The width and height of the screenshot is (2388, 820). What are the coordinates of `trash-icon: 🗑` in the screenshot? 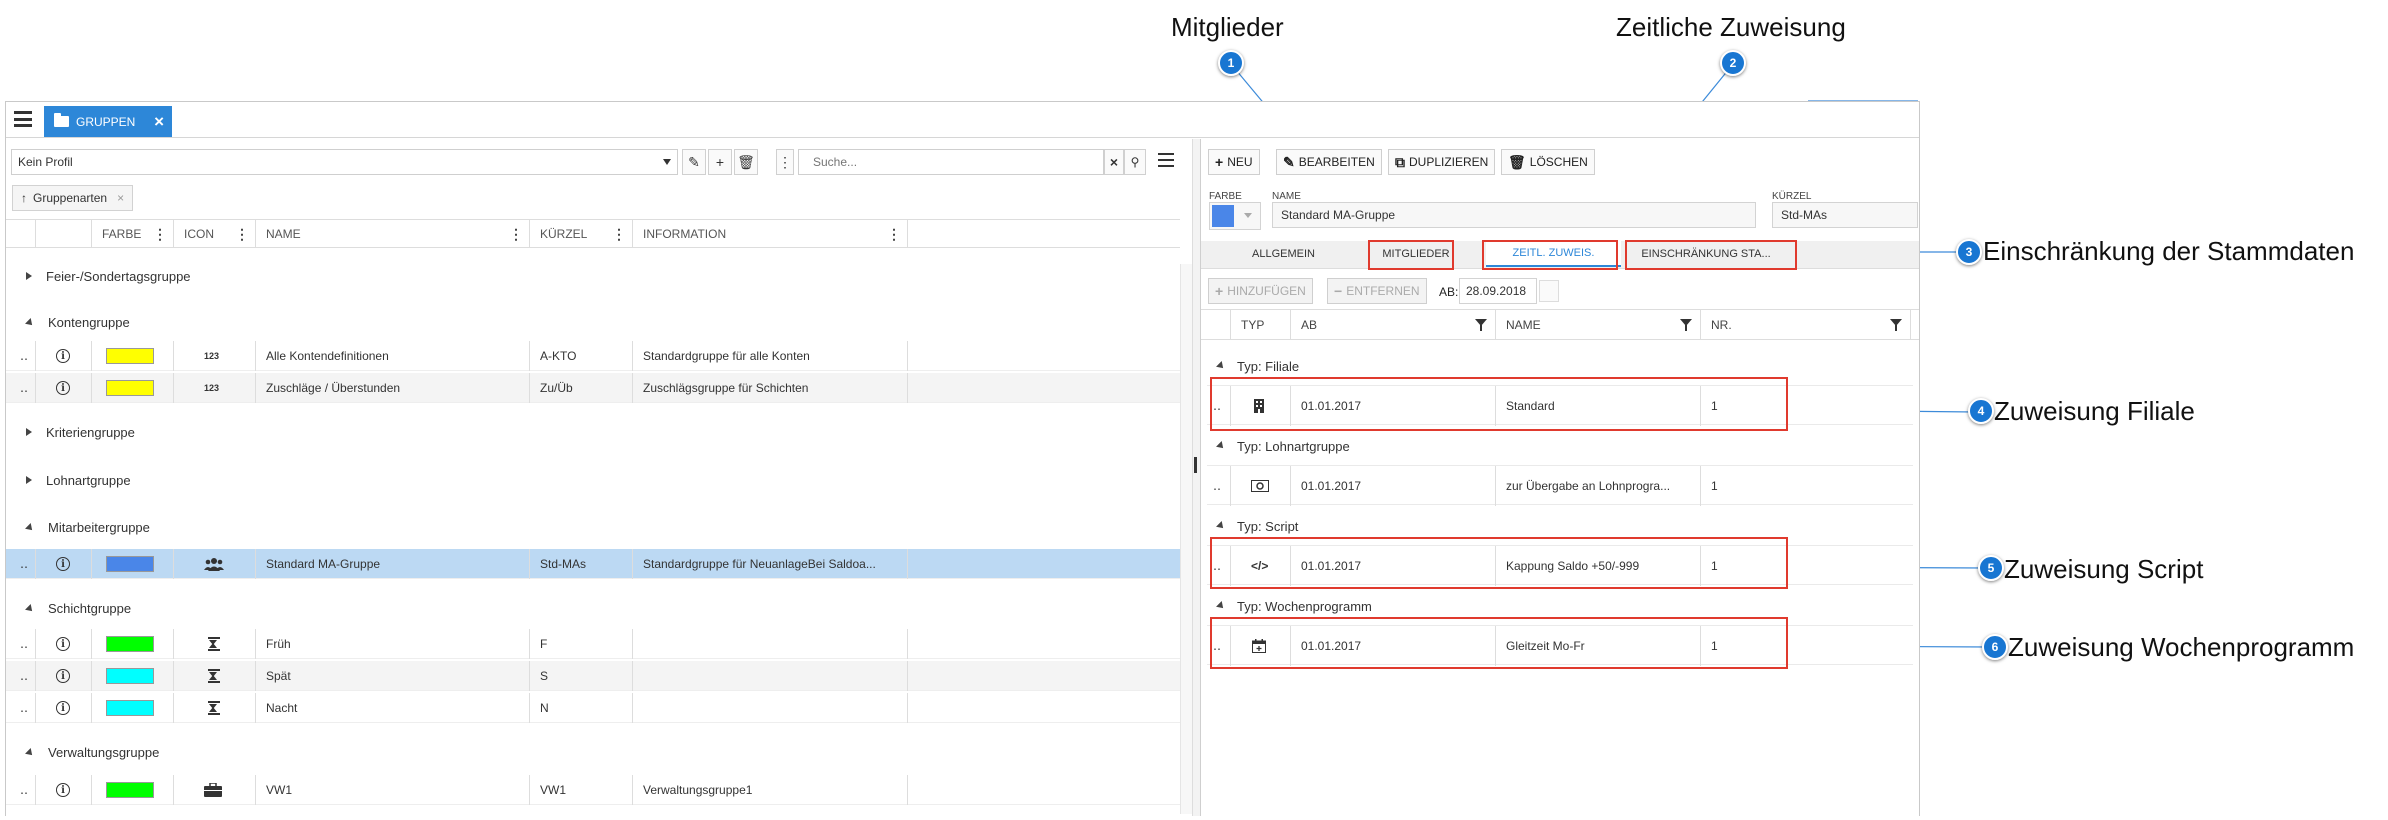 It's located at (746, 161).